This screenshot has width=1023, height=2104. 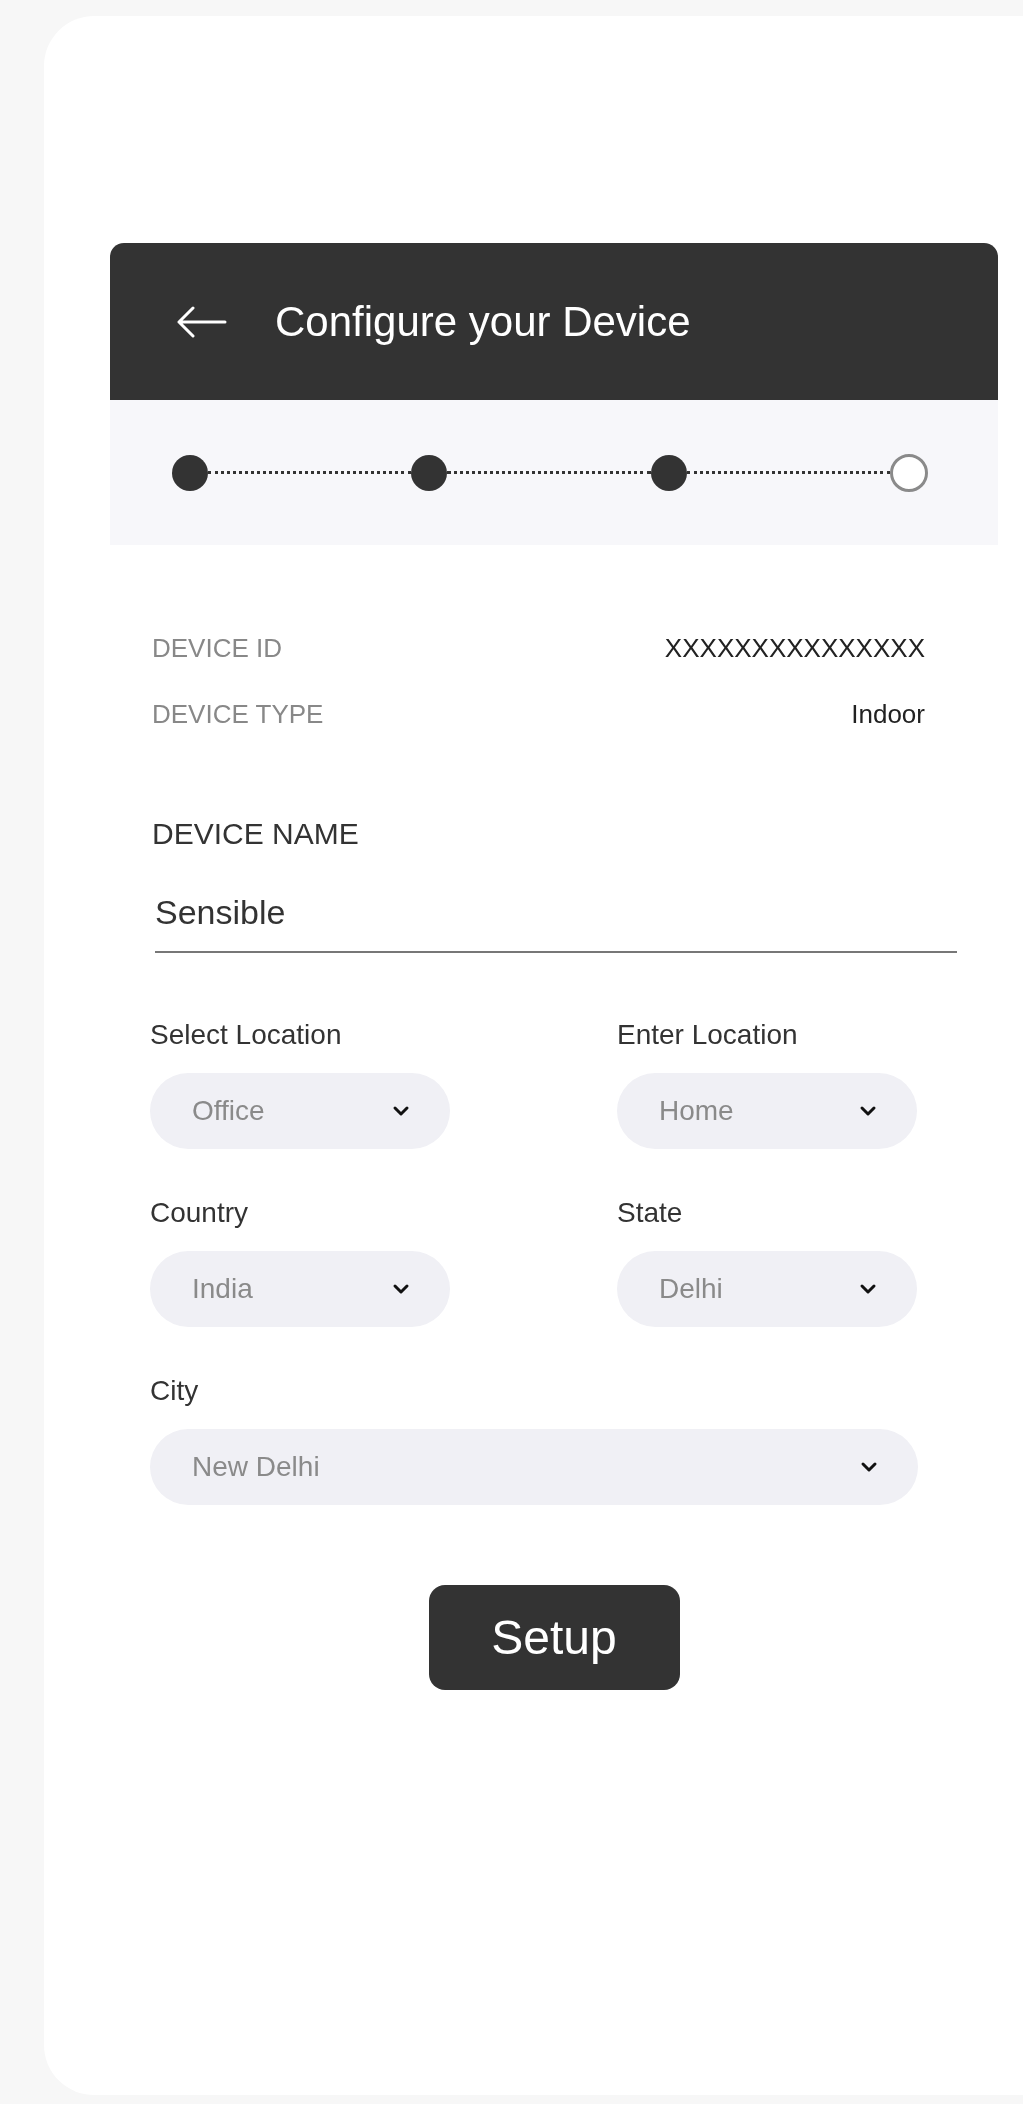 What do you see at coordinates (300, 1111) in the screenshot?
I see `dropdown: Office` at bounding box center [300, 1111].